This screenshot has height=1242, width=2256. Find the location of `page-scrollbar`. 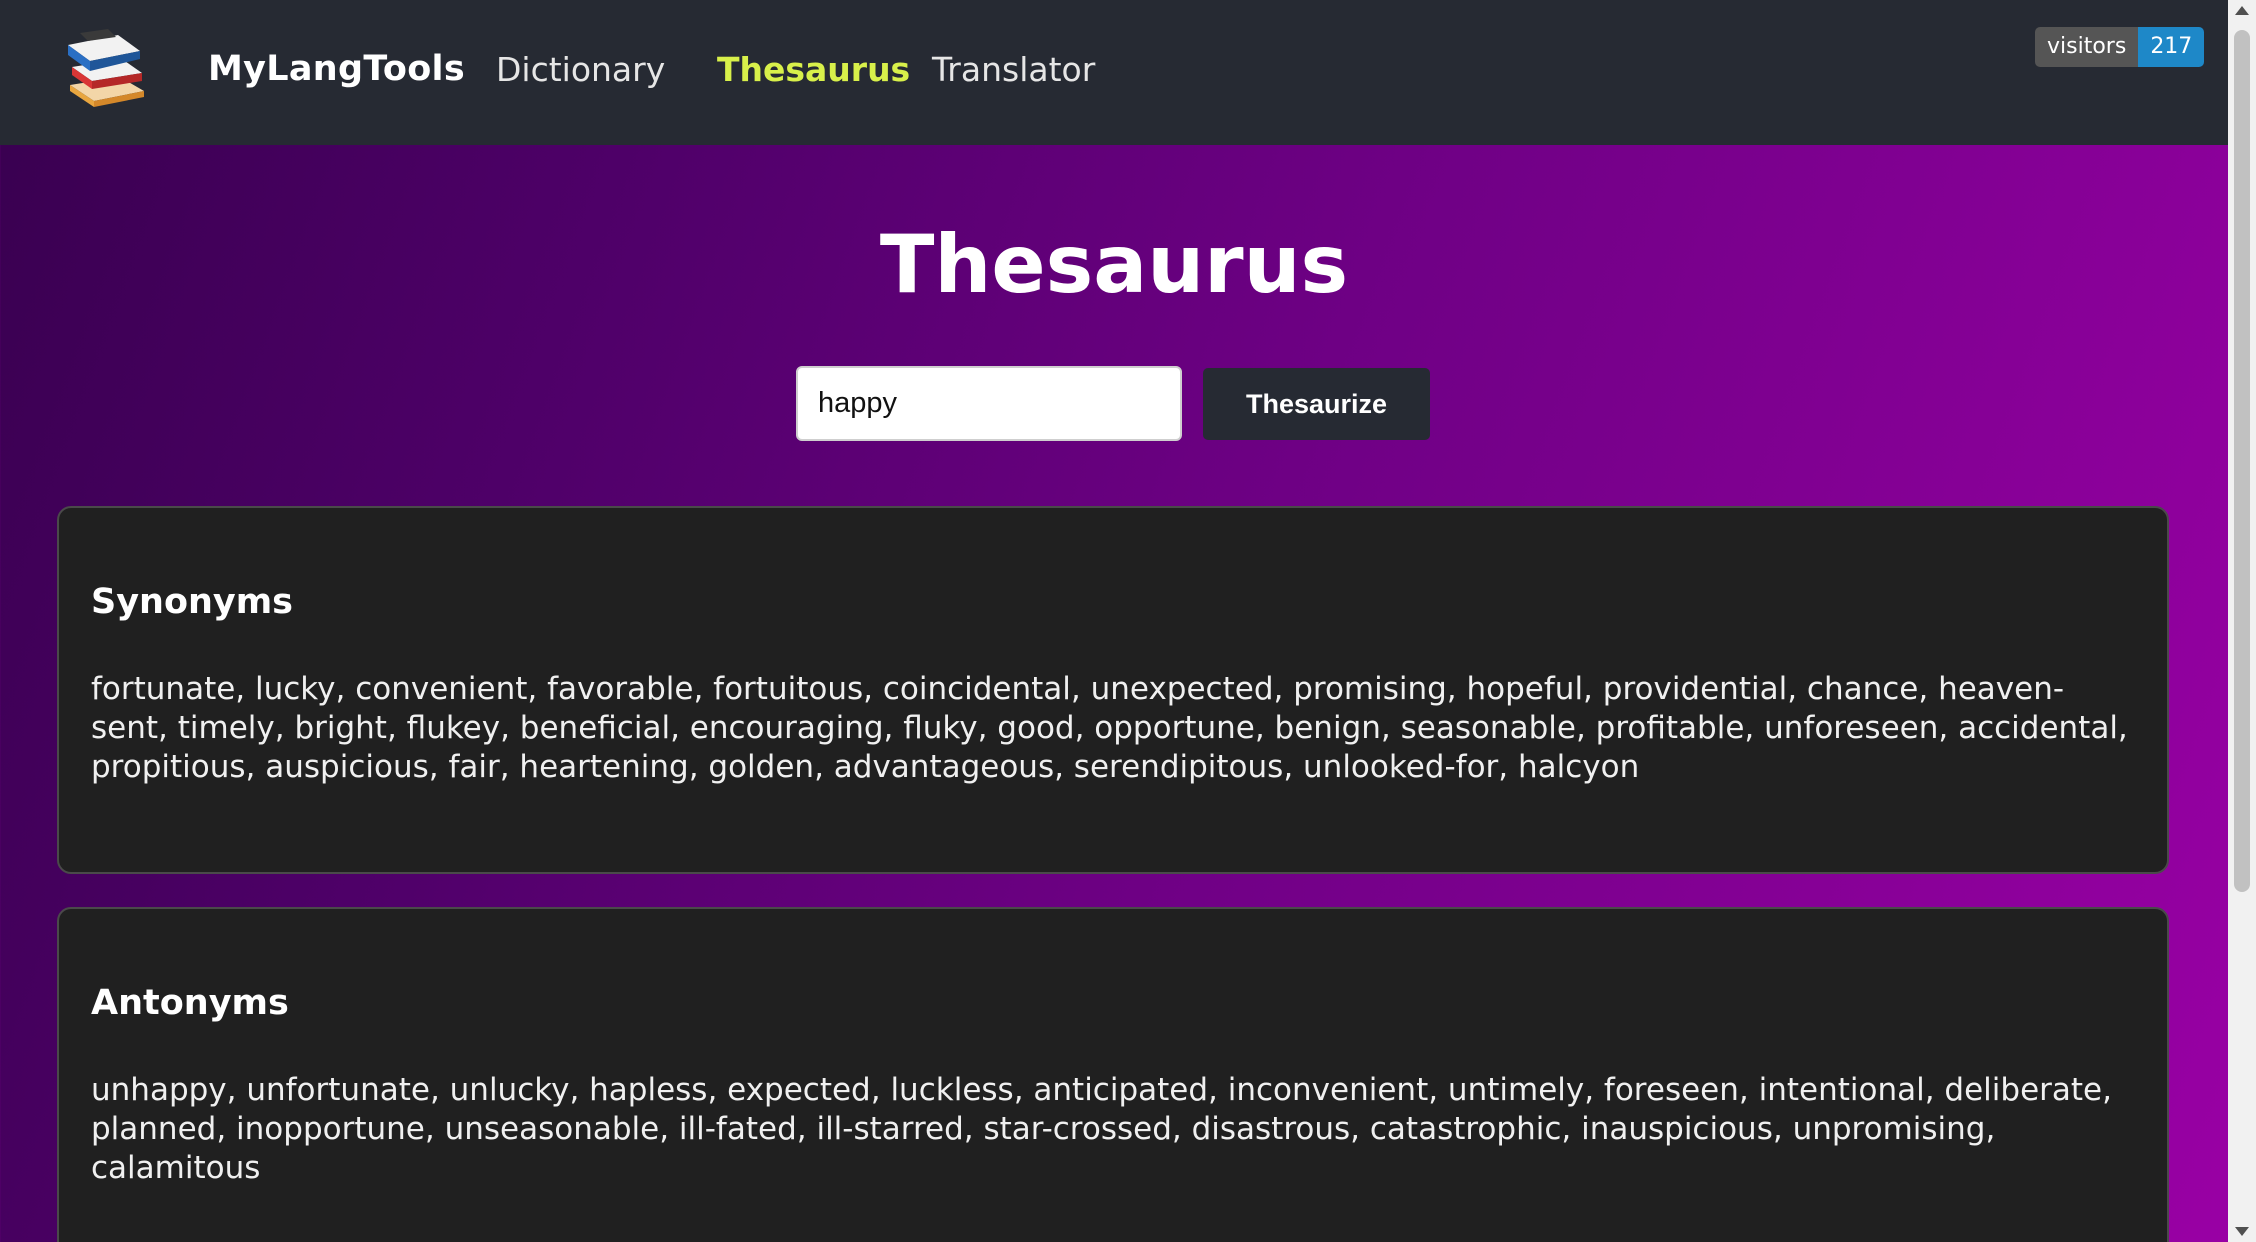

page-scrollbar is located at coordinates (2242, 621).